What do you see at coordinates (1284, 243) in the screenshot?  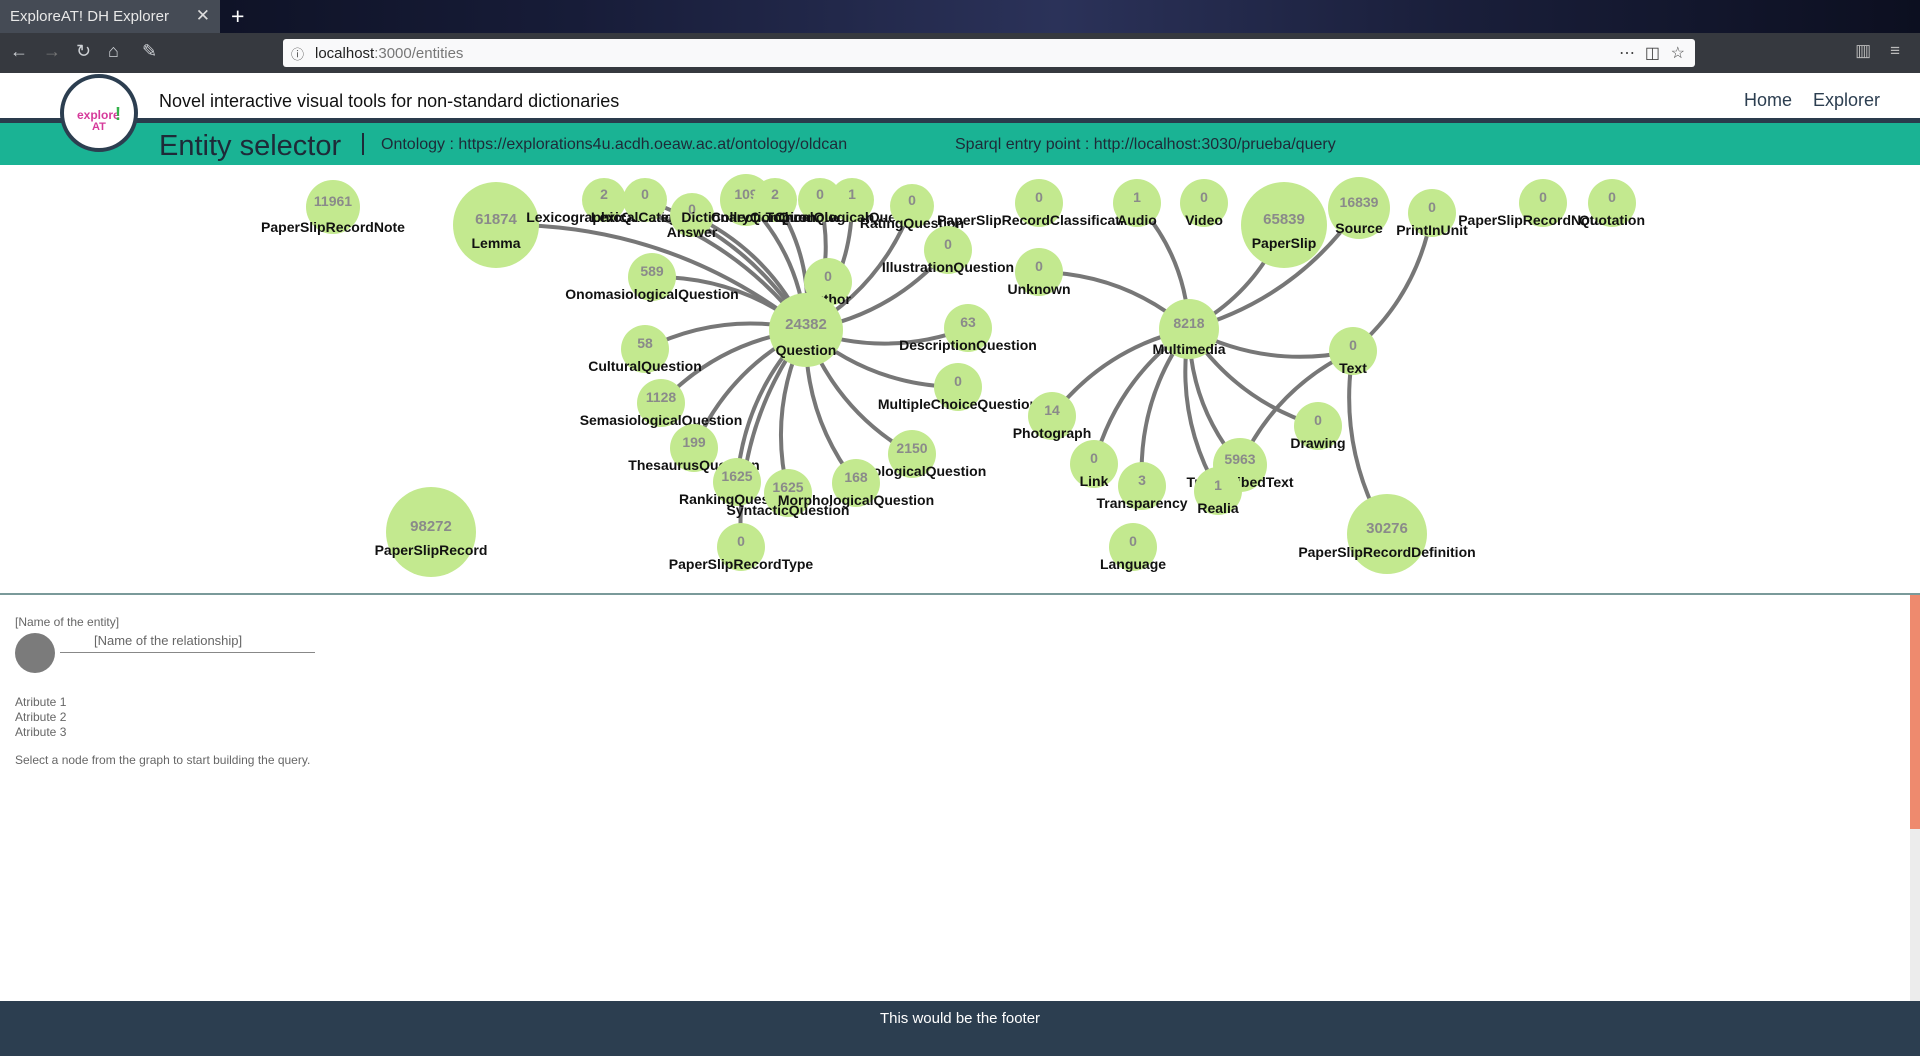 I see `node-label: PaperSlip` at bounding box center [1284, 243].